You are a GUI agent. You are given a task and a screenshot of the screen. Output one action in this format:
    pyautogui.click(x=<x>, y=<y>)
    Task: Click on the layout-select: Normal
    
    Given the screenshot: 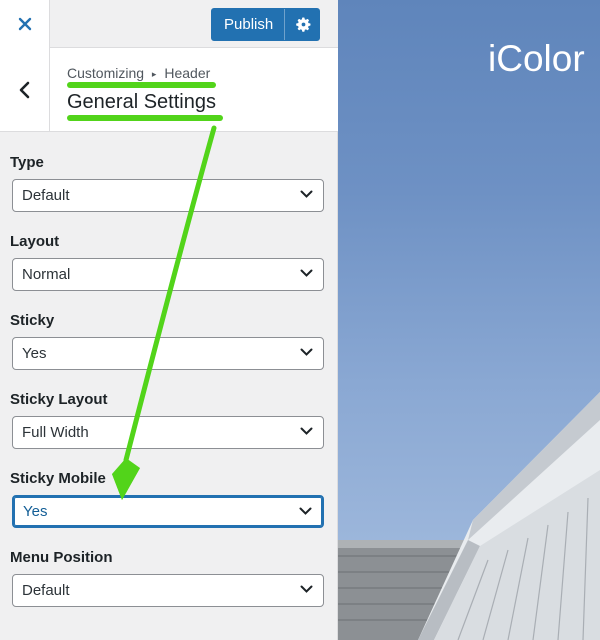 What is the action you would take?
    pyautogui.click(x=168, y=274)
    